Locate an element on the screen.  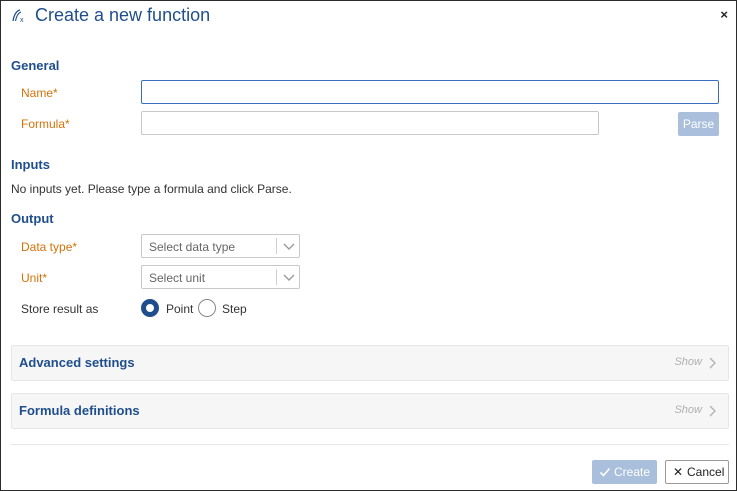
dialog-title: Create a new function is located at coordinates (123, 15).